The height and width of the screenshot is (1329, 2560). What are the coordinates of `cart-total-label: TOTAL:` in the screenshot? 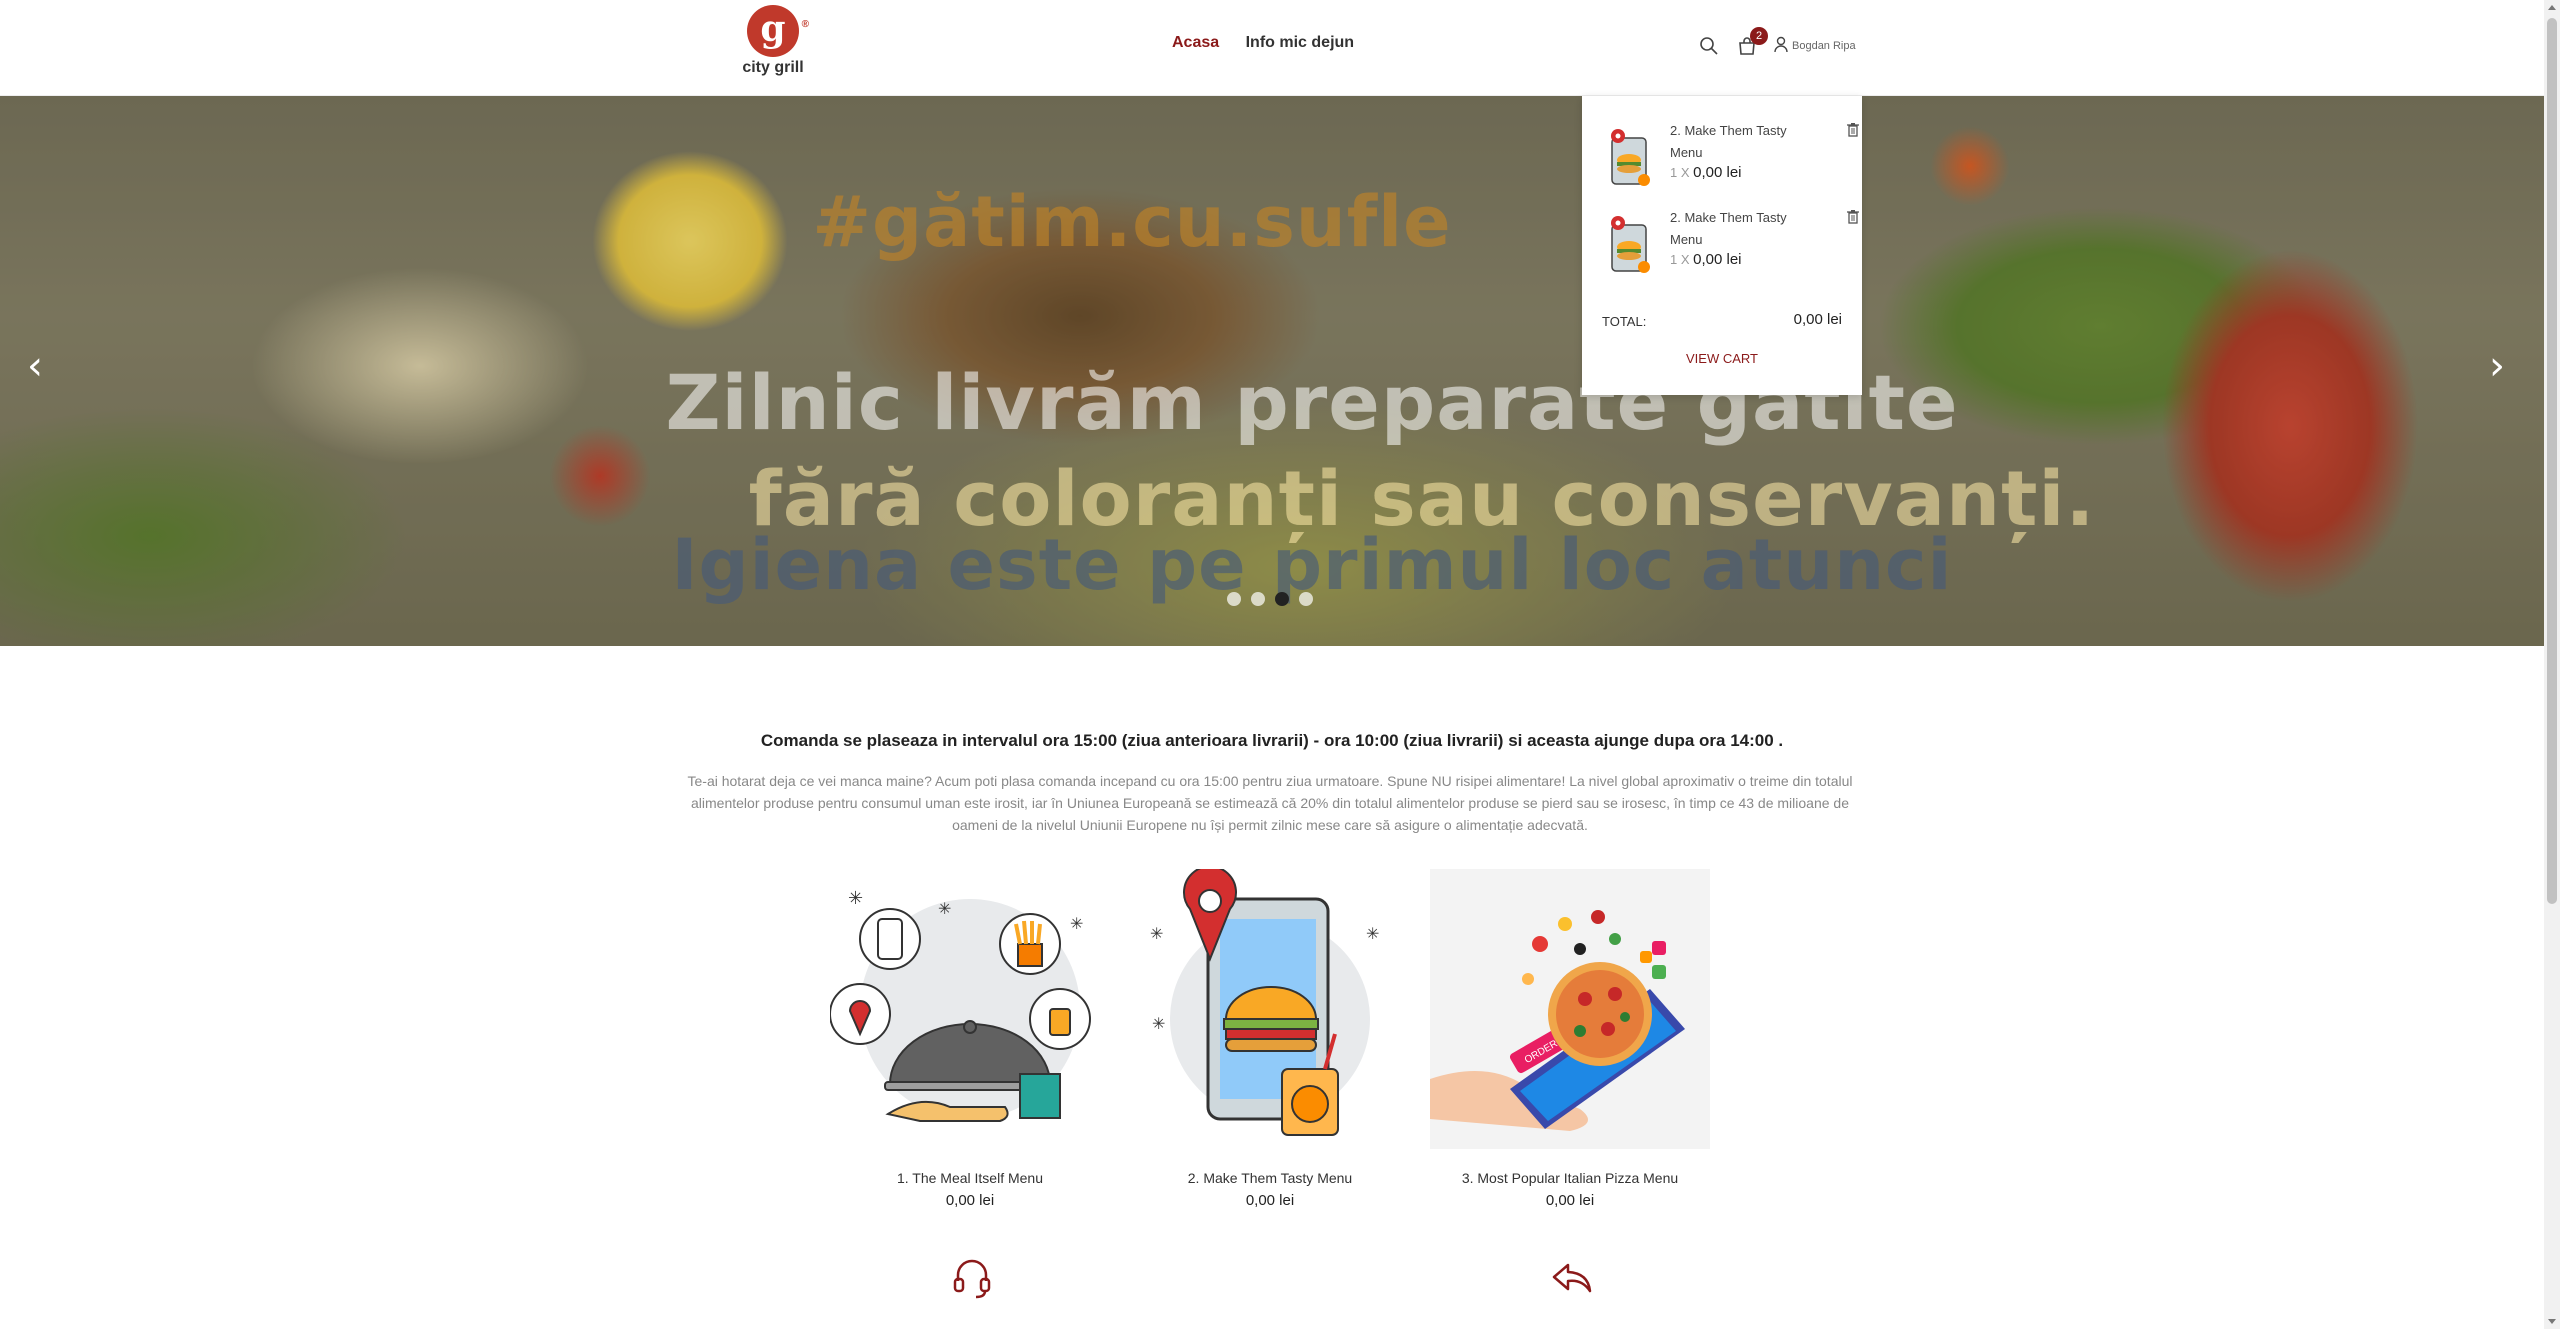 It's located at (1624, 321).